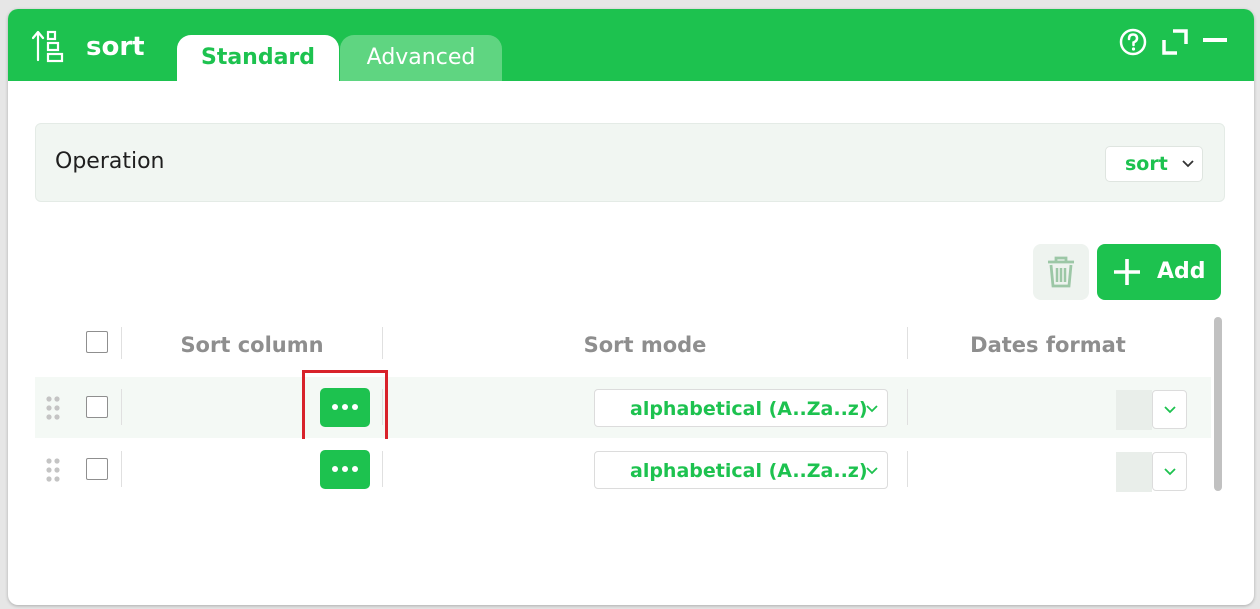  I want to click on help-circle-icon, so click(1133, 42).